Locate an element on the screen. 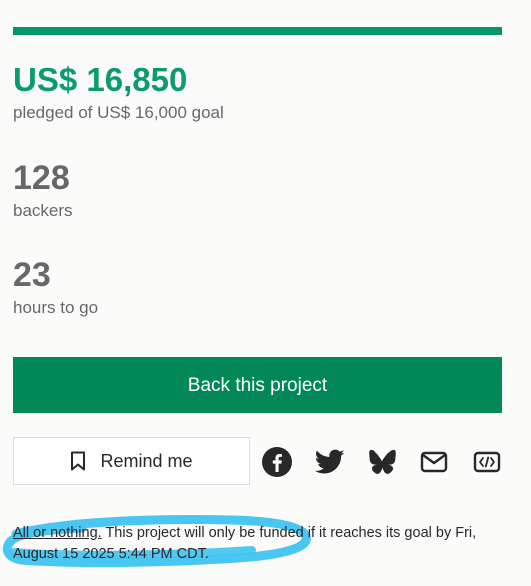 The image size is (531, 586). funding-progress-fill is located at coordinates (257, 31).